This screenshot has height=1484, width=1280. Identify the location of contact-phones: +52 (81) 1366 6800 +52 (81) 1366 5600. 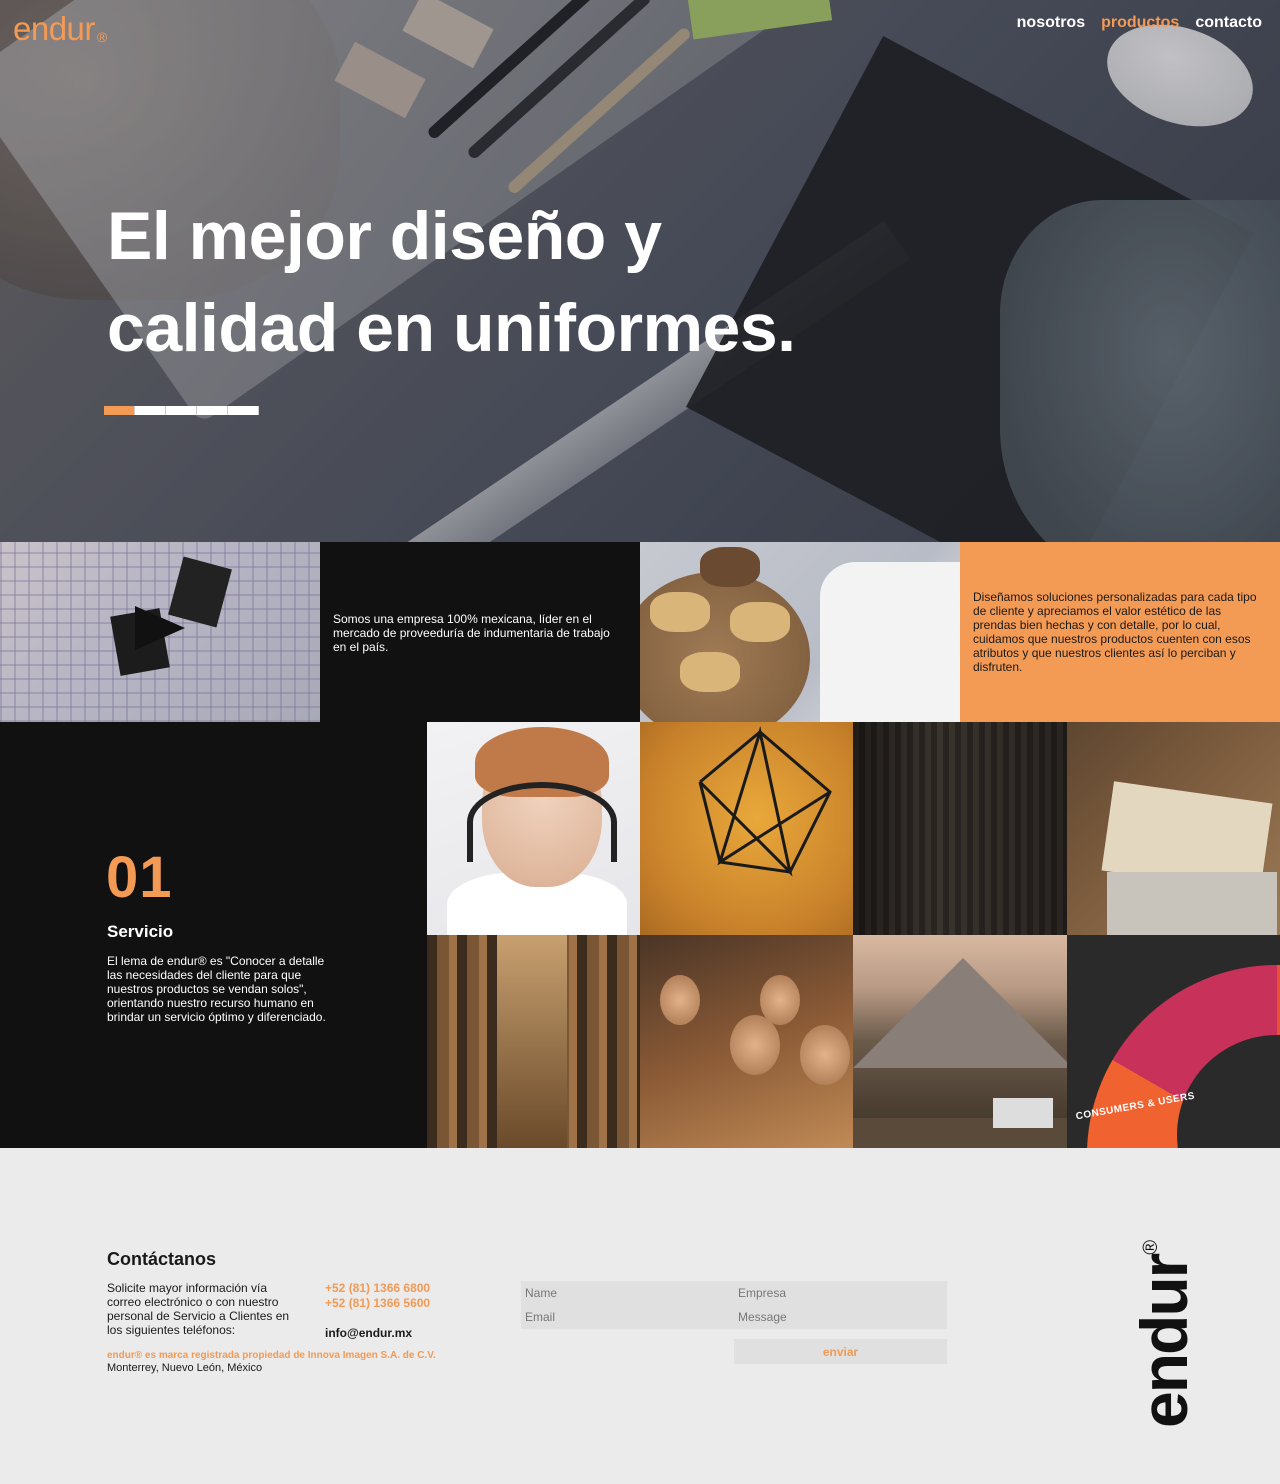
(377, 1296).